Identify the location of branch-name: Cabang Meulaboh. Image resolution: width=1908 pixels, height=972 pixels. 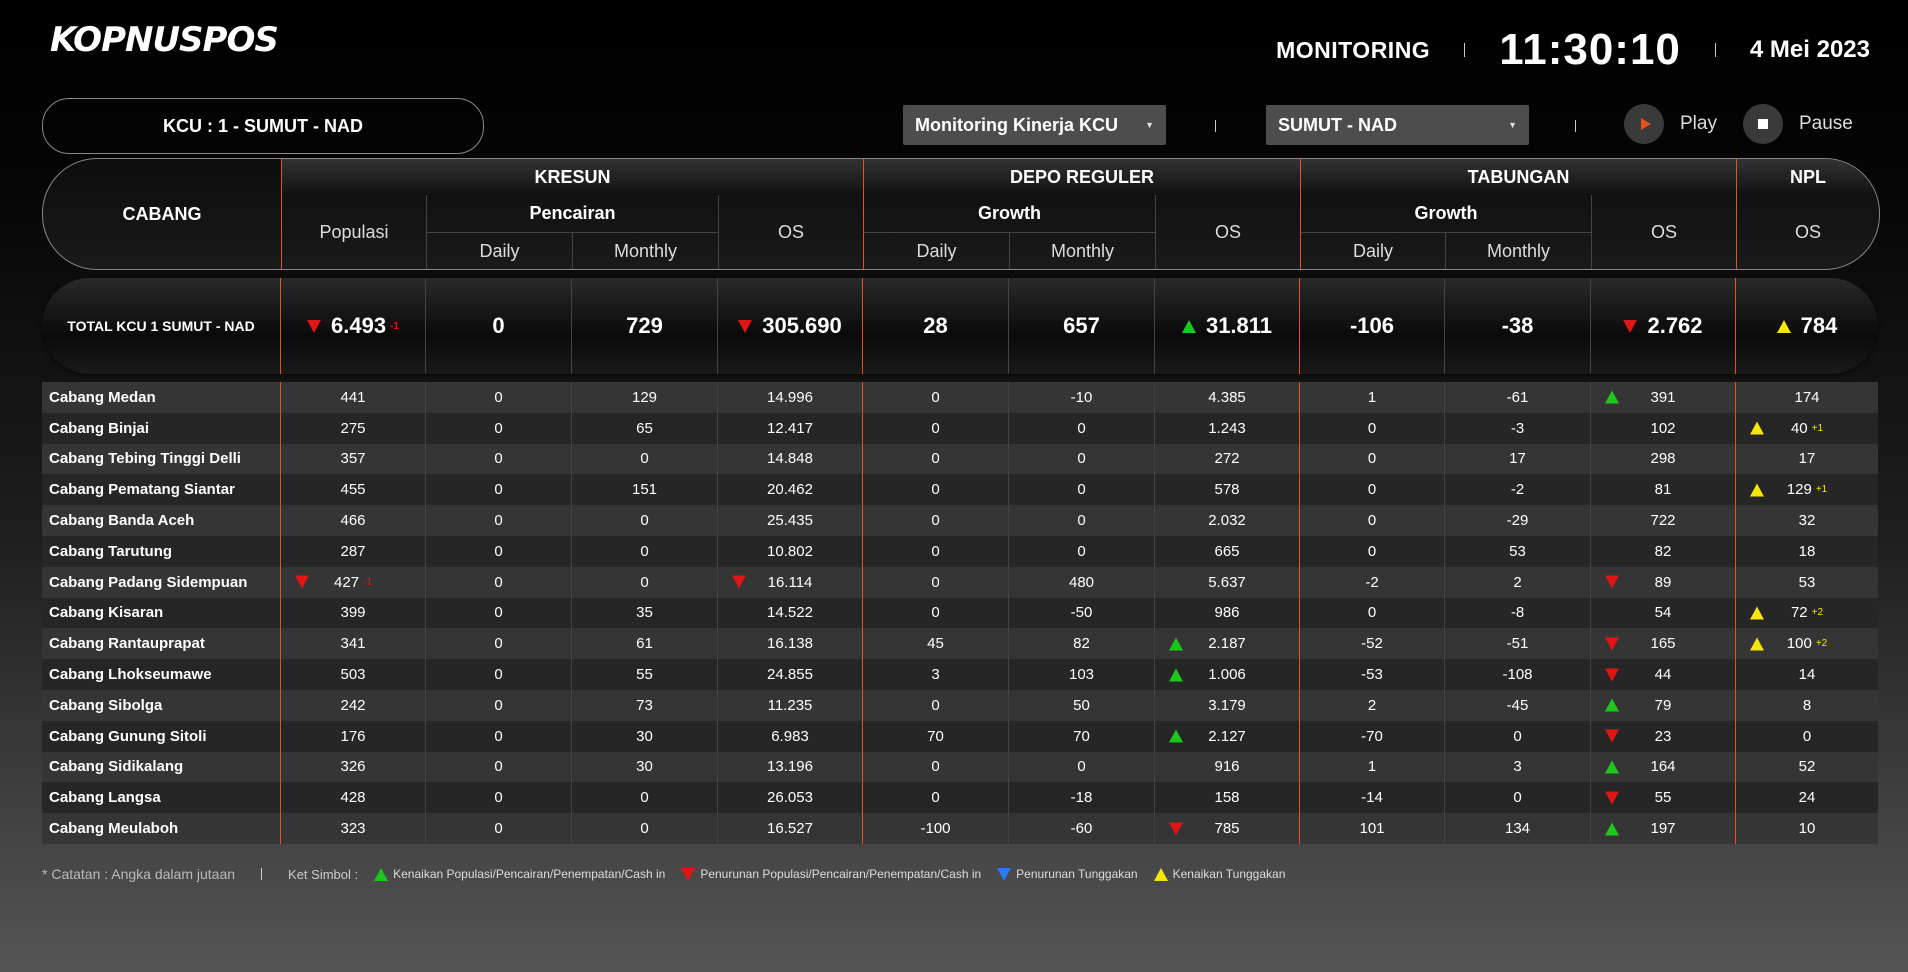
(114, 829).